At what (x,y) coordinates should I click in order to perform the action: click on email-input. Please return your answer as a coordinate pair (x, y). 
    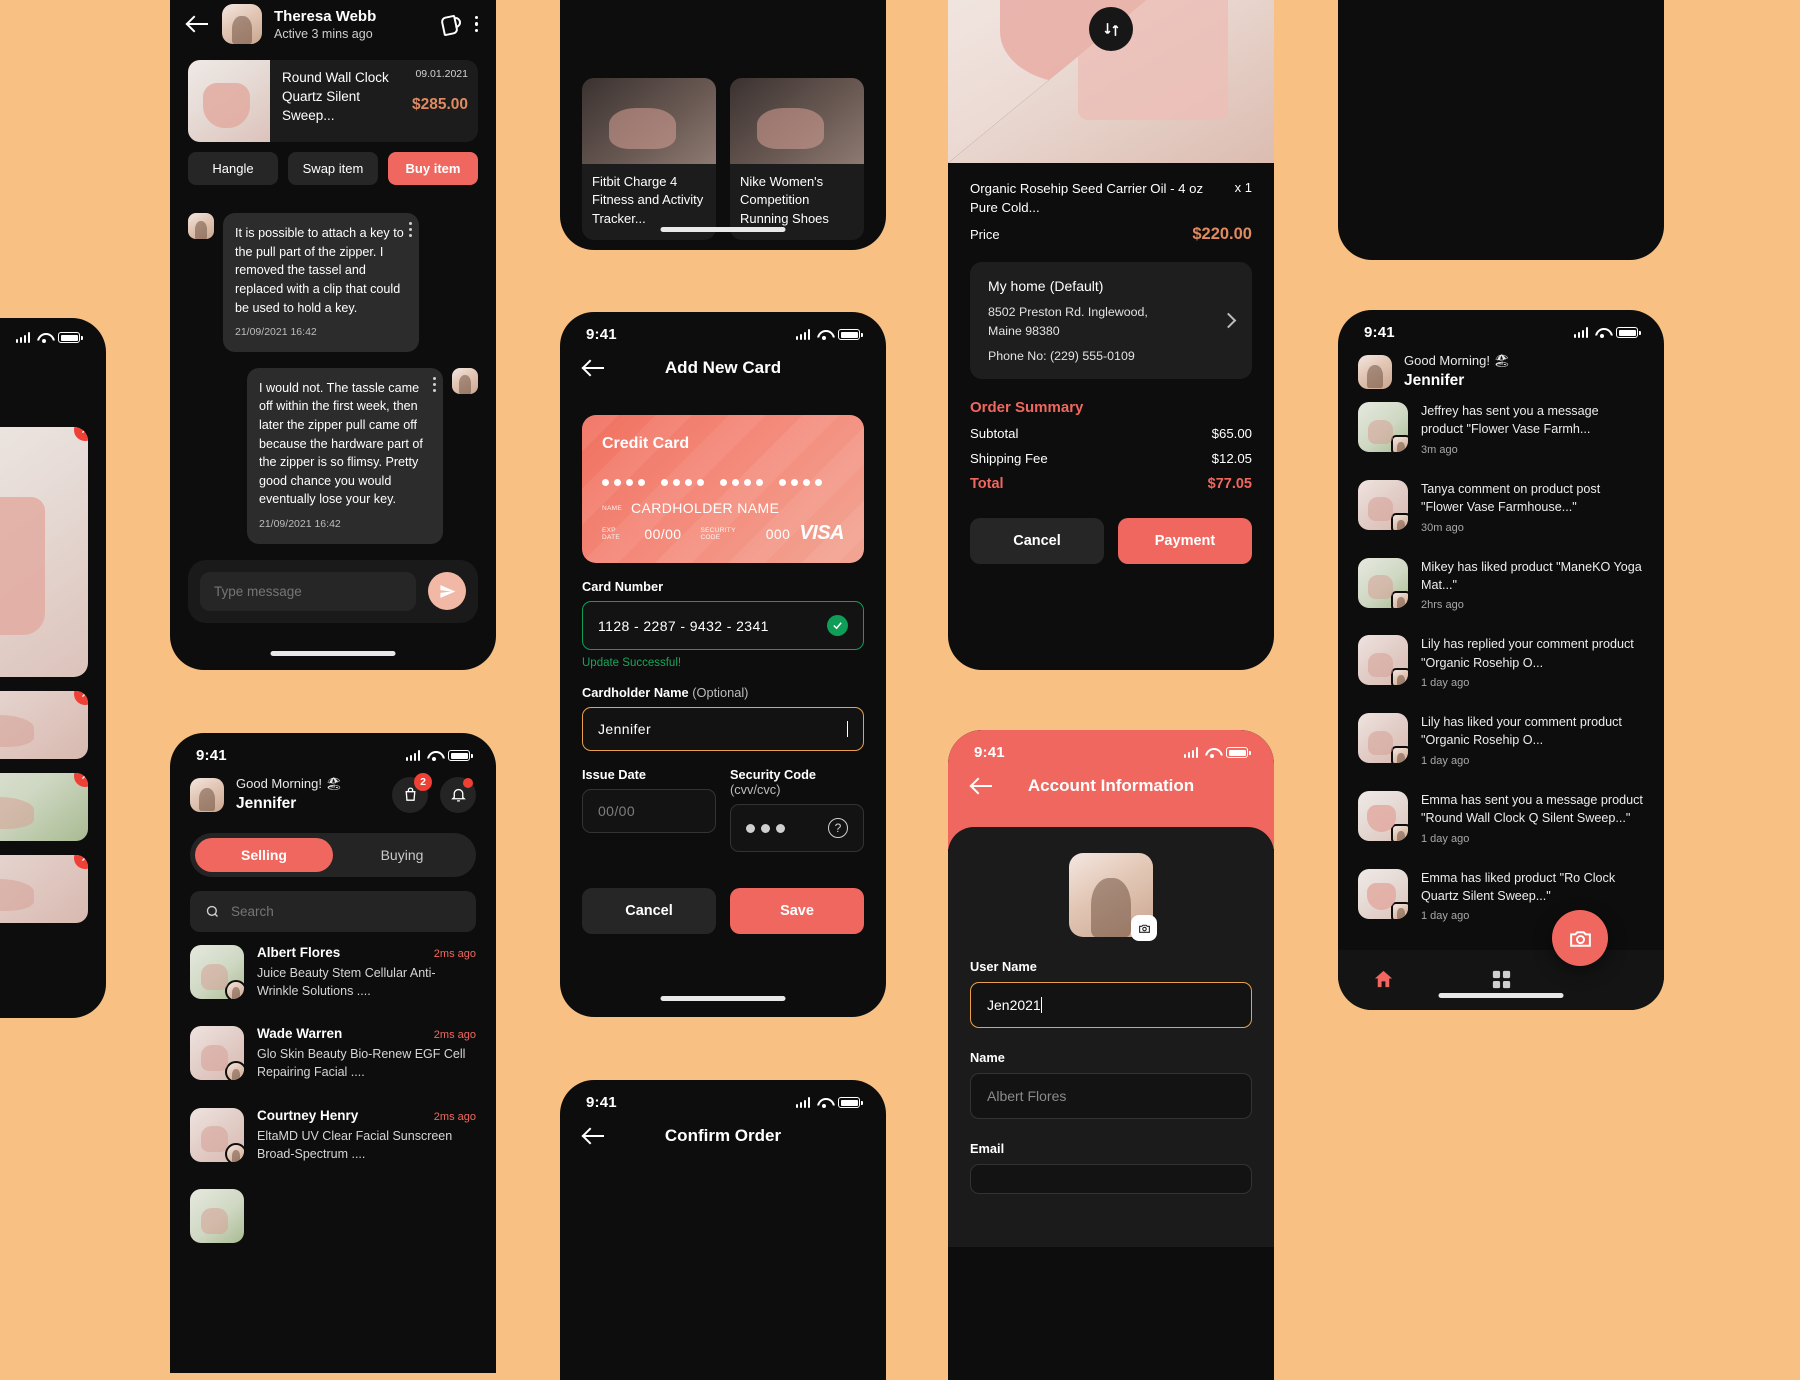
    Looking at the image, I should click on (1111, 1179).